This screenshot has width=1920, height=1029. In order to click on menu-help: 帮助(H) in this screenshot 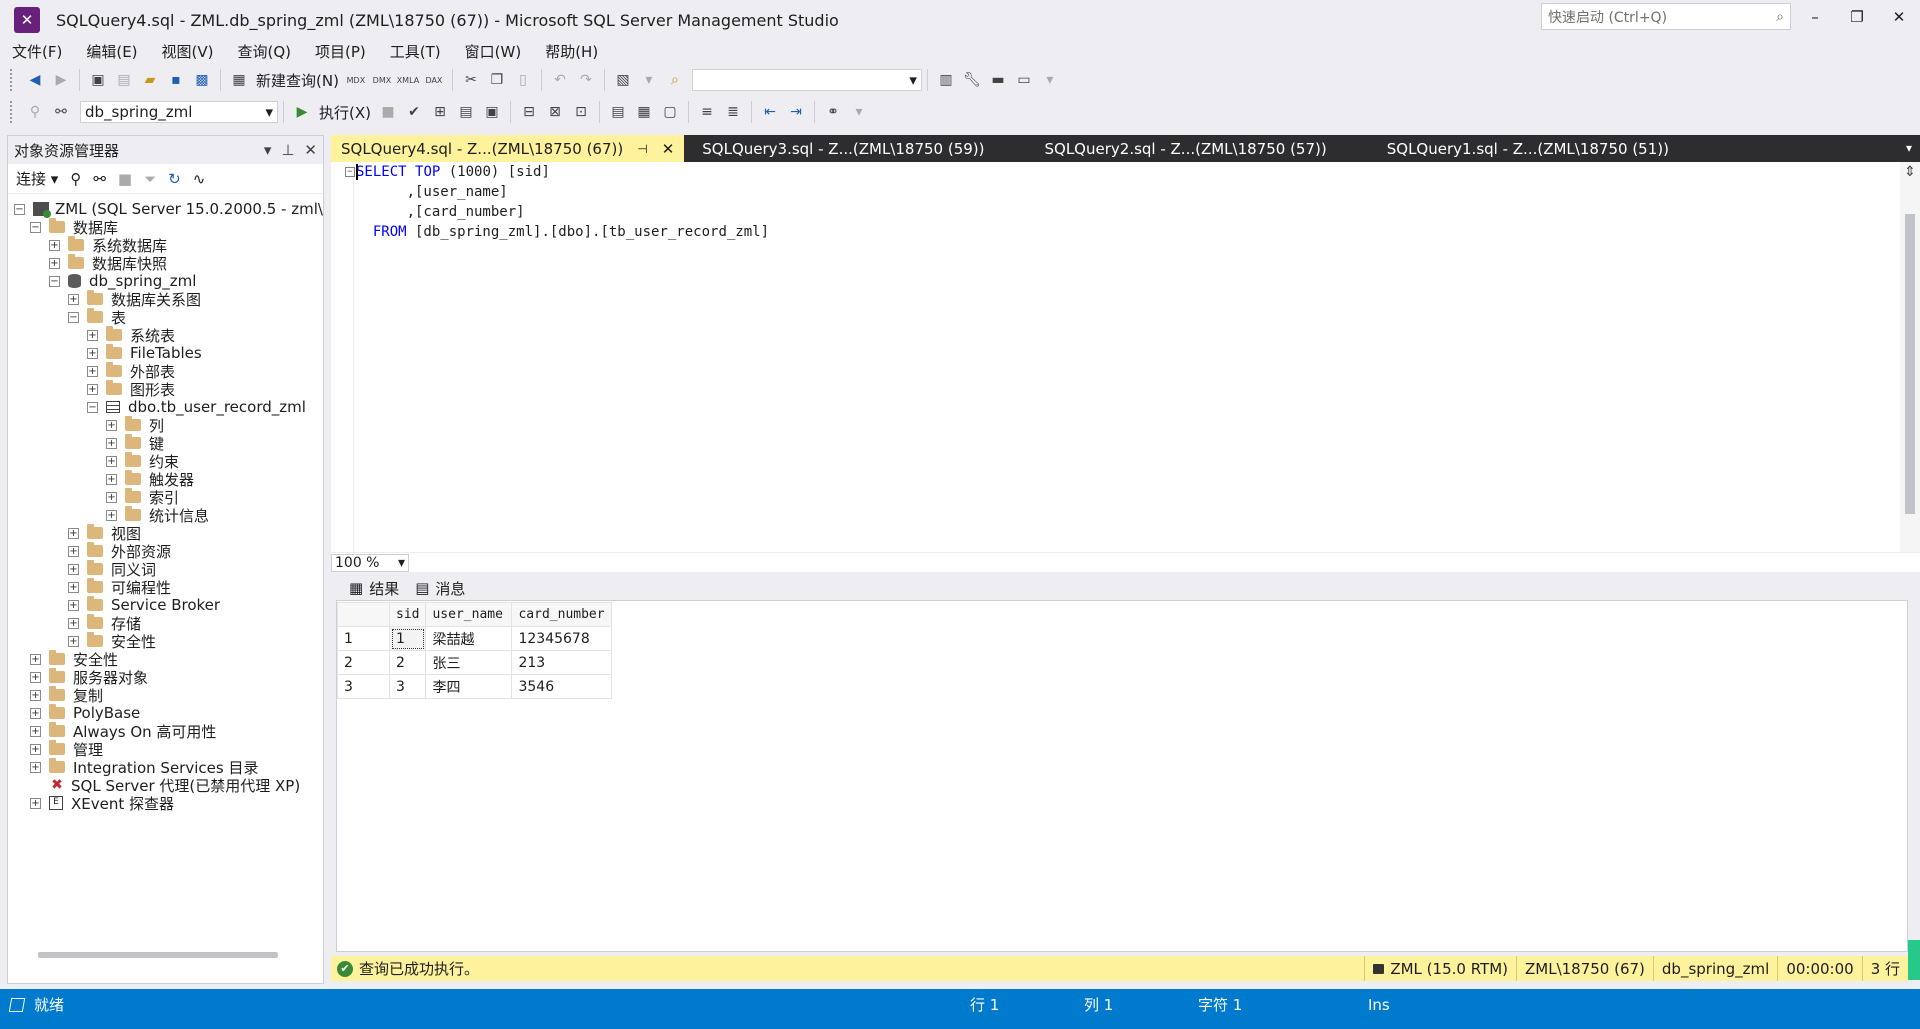, I will do `click(571, 52)`.